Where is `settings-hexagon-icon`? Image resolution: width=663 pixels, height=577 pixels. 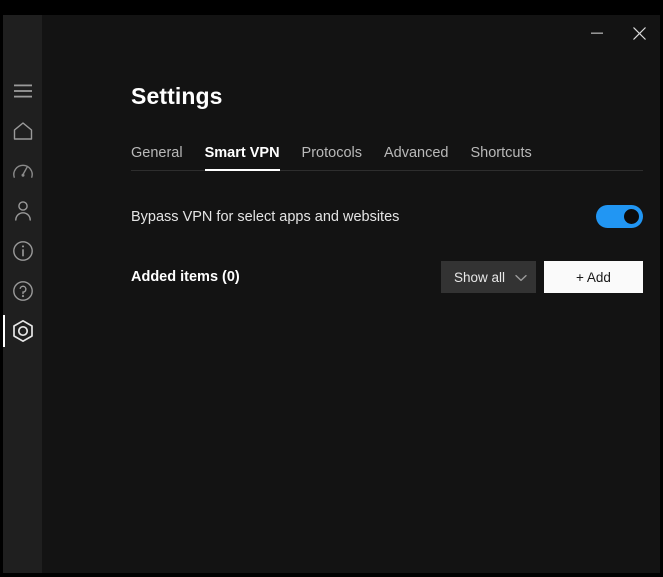
settings-hexagon-icon is located at coordinates (23, 331).